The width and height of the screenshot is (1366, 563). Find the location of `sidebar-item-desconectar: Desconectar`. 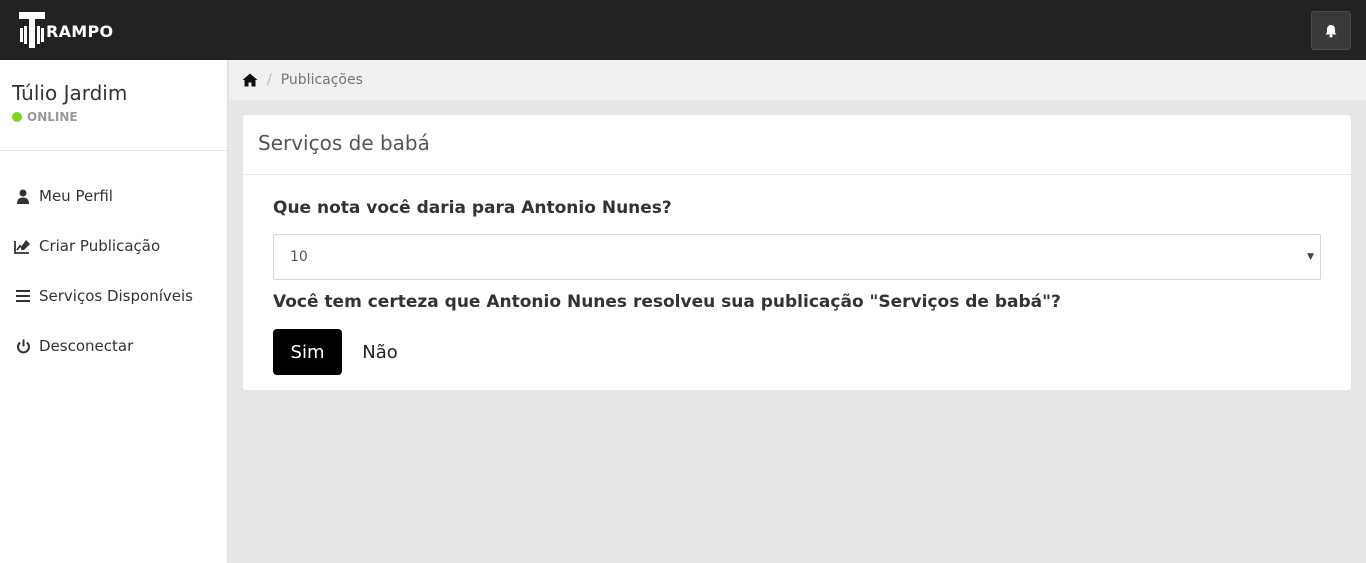

sidebar-item-desconectar: Desconectar is located at coordinates (73, 346).